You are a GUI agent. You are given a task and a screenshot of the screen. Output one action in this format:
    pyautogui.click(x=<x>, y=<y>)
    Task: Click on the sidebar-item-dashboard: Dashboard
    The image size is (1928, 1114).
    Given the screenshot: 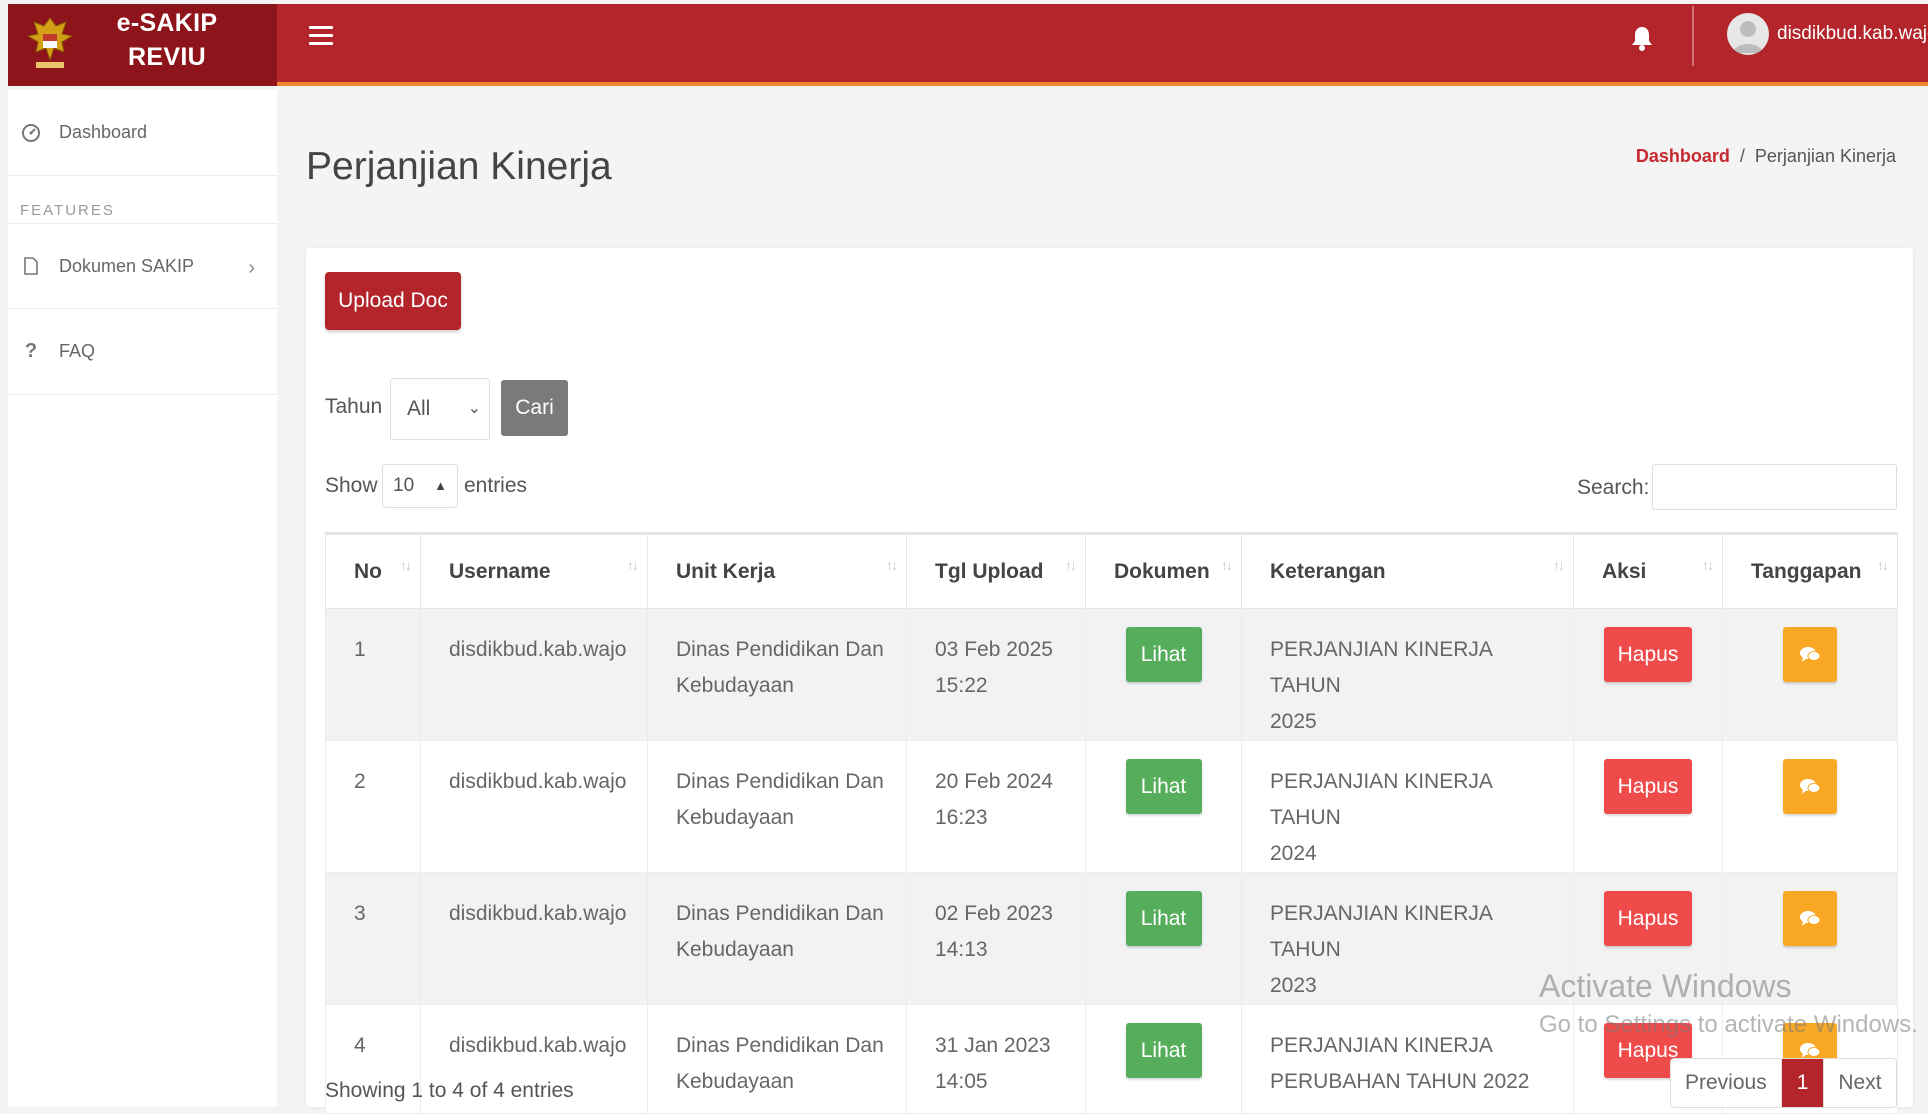 What is the action you would take?
    pyautogui.click(x=142, y=133)
    